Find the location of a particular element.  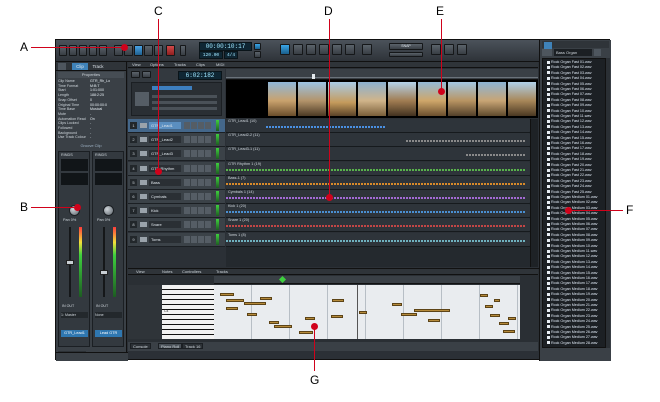

track-lane: Cymbals 1 (14) is located at coordinates (378, 197).